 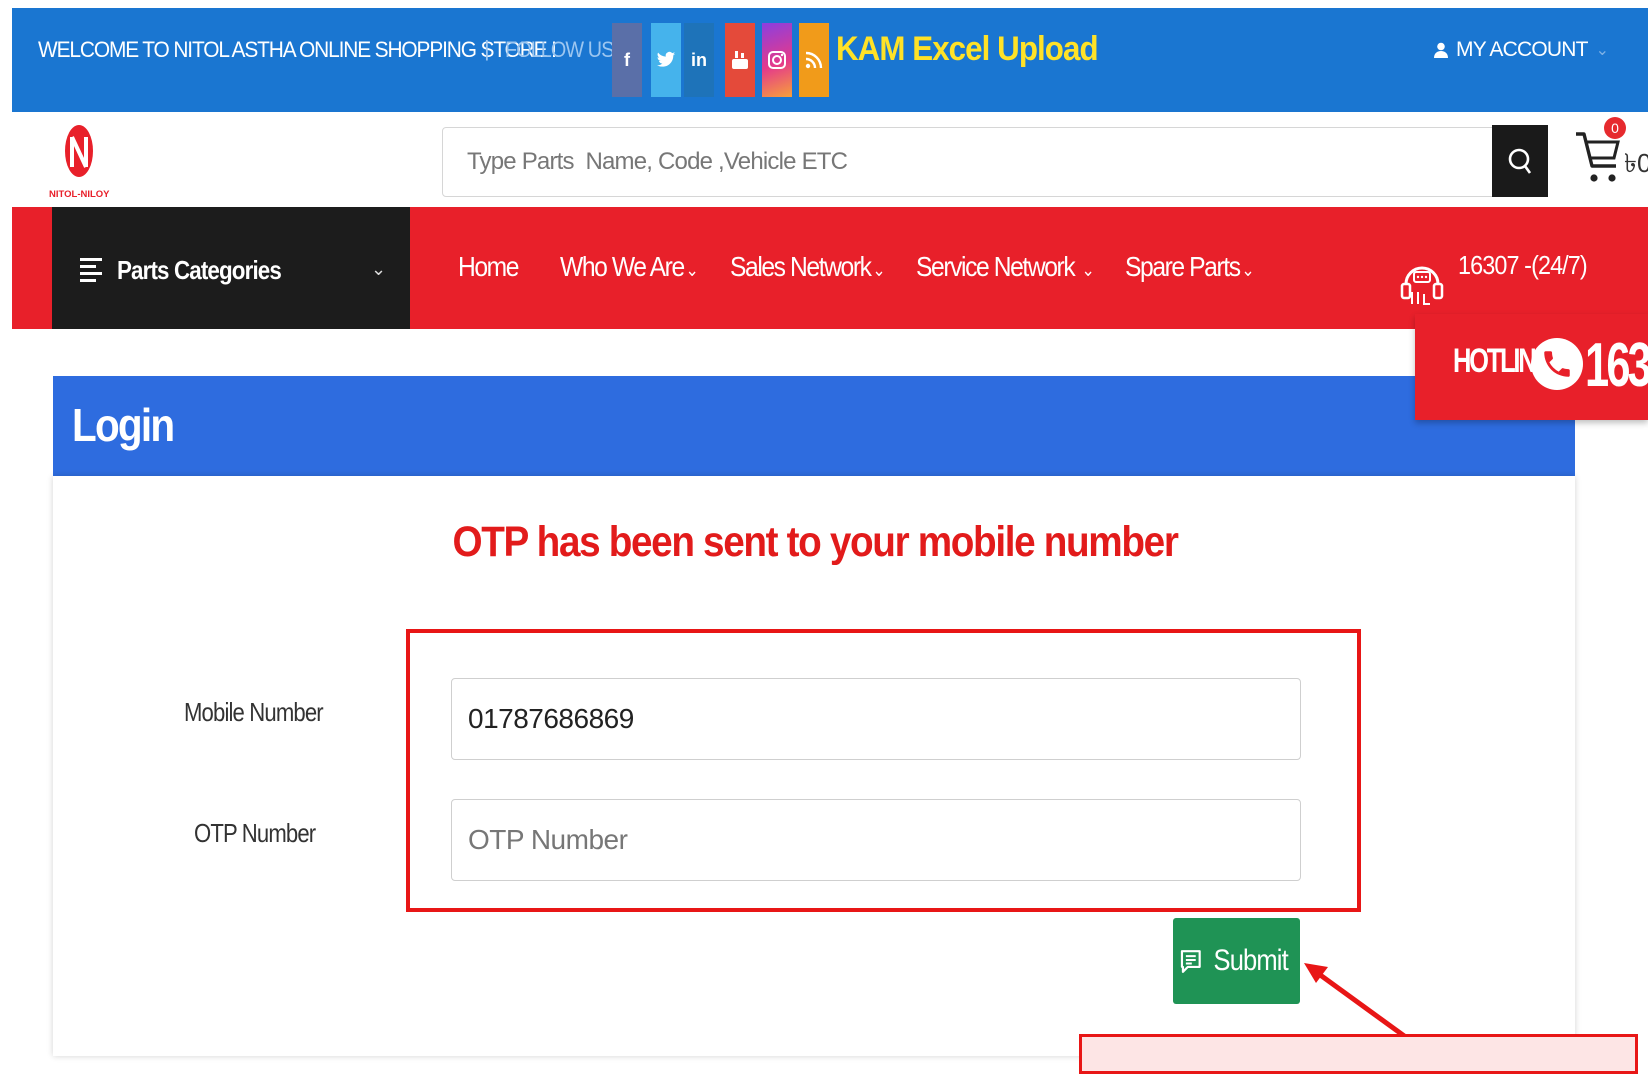 I want to click on support-headset-icon, so click(x=1422, y=283).